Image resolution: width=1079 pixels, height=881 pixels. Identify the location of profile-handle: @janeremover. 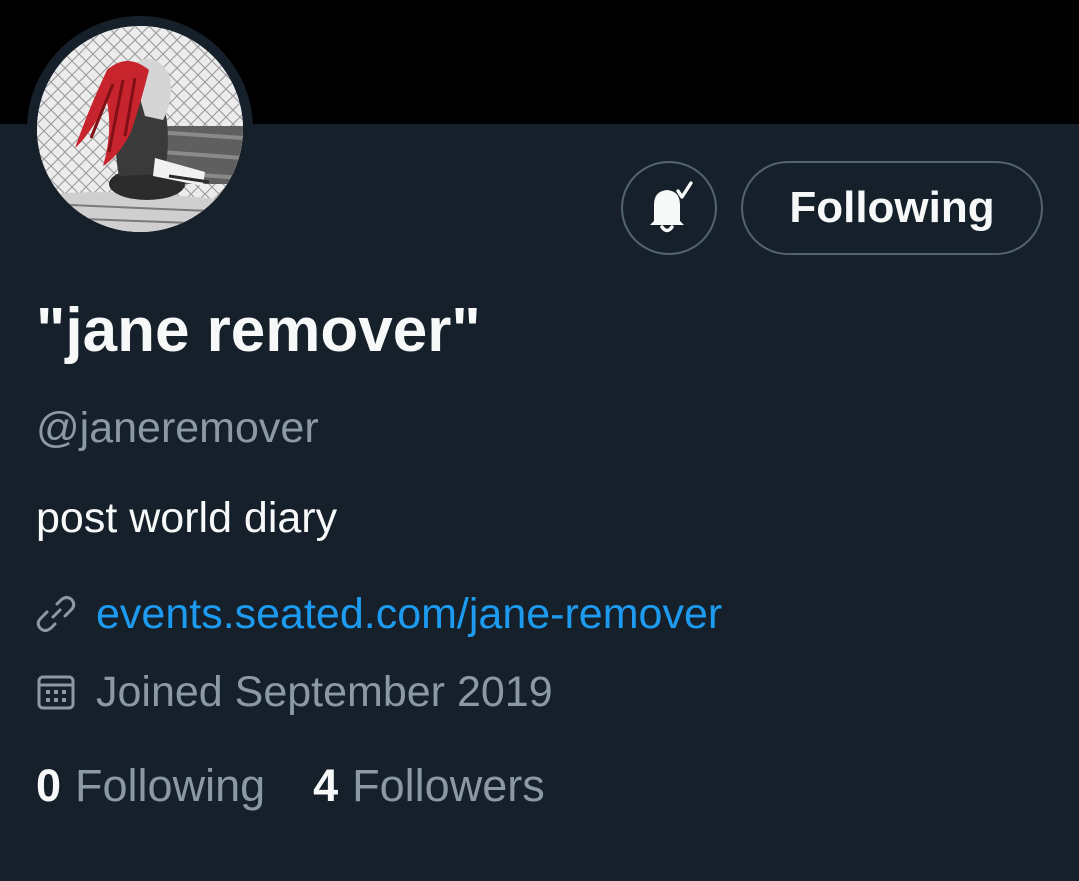
(177, 428).